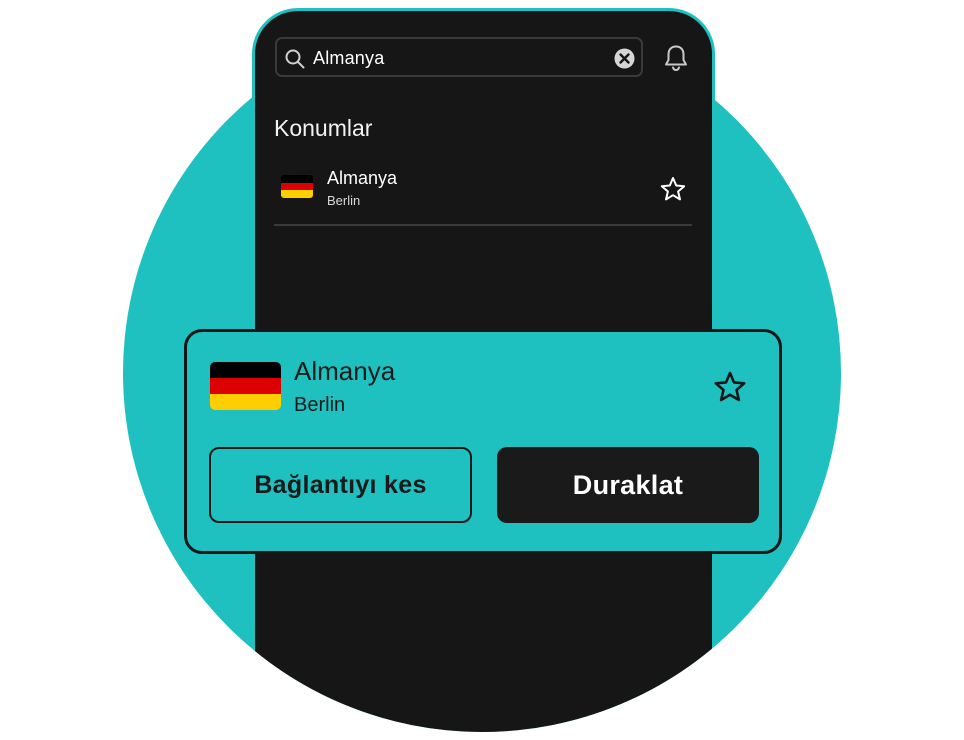 This screenshot has width=964, height=740. What do you see at coordinates (295, 59) in the screenshot?
I see `search-icon` at bounding box center [295, 59].